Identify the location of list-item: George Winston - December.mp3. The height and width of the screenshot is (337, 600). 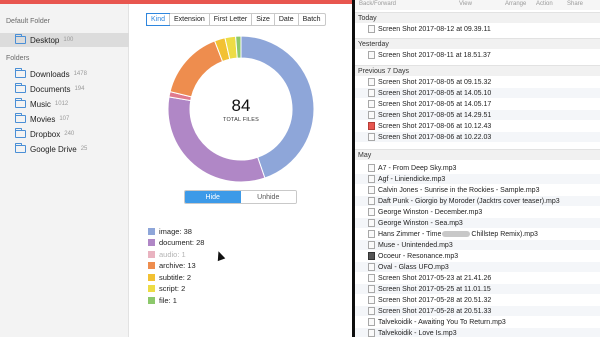
(477, 212).